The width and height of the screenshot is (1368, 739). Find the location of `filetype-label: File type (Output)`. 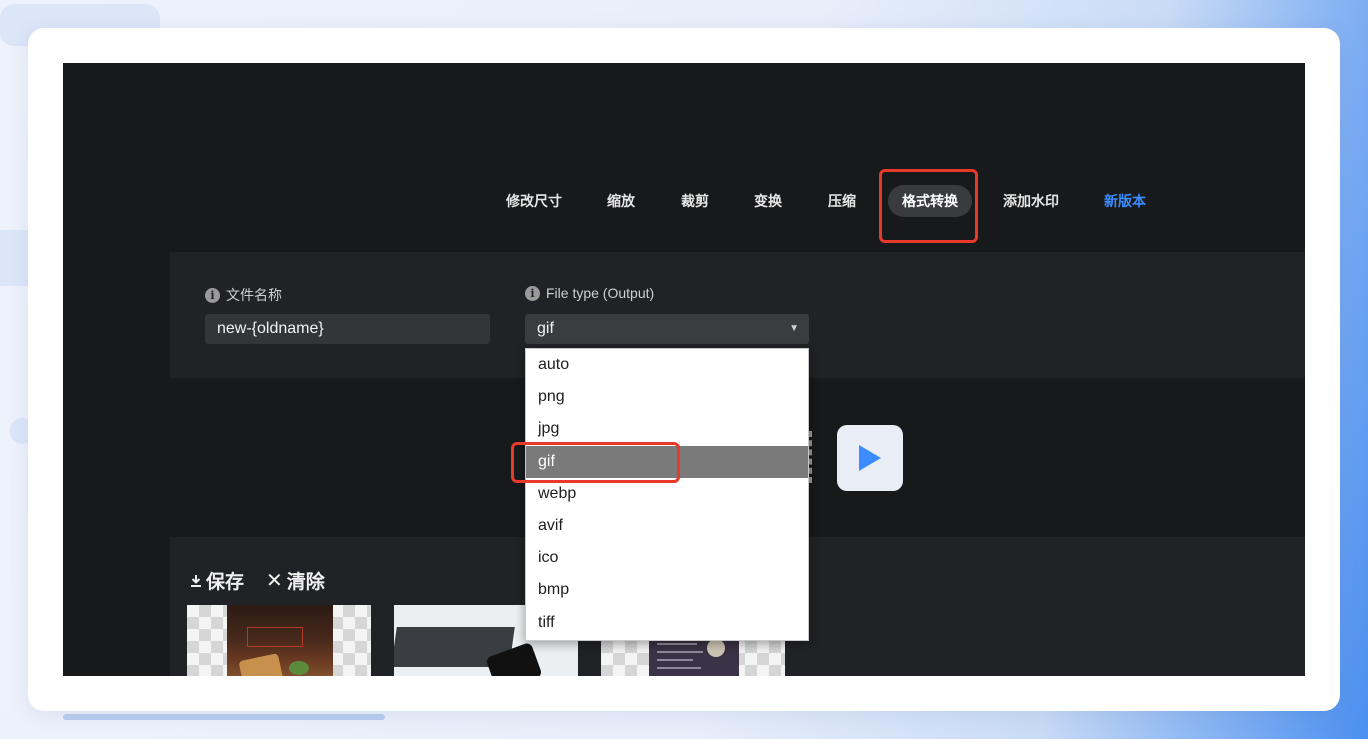

filetype-label: File type (Output) is located at coordinates (600, 293).